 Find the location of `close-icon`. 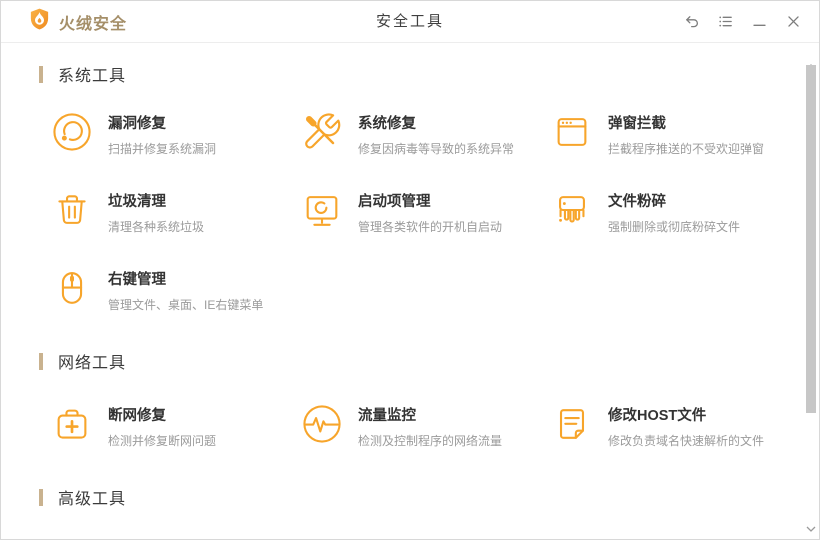

close-icon is located at coordinates (793, 21).